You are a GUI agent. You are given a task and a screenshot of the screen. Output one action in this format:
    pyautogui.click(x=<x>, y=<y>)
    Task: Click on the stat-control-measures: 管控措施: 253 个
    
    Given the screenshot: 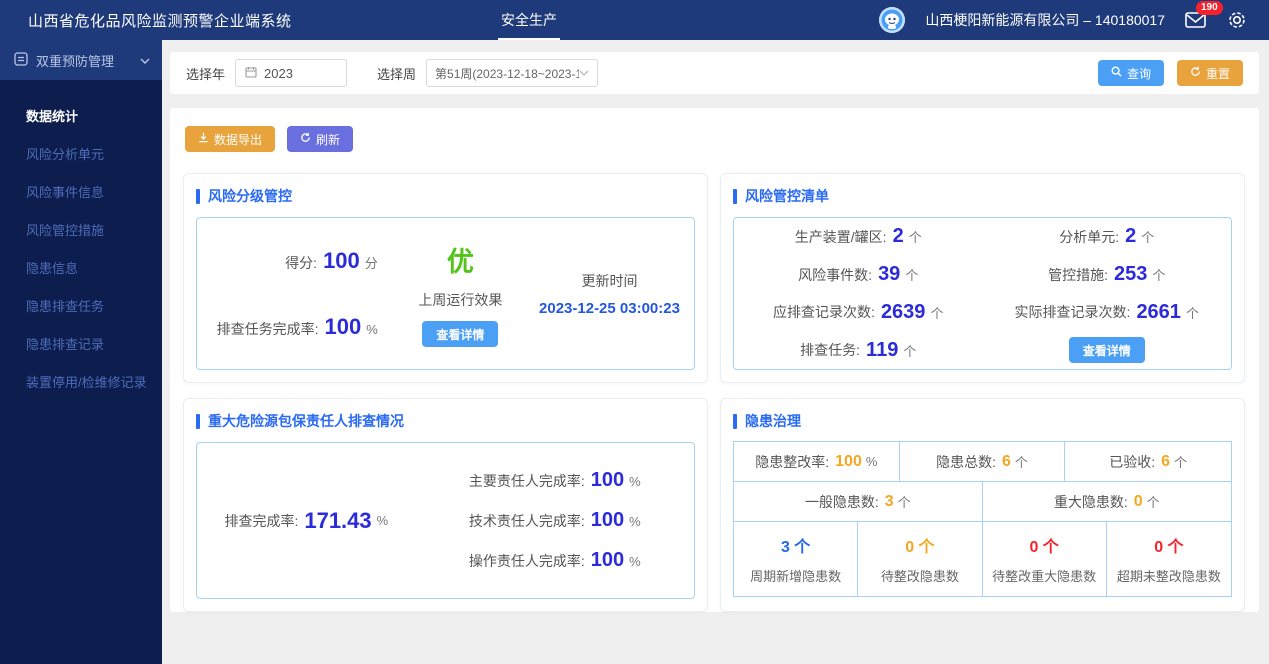 What is the action you would take?
    pyautogui.click(x=1107, y=275)
    